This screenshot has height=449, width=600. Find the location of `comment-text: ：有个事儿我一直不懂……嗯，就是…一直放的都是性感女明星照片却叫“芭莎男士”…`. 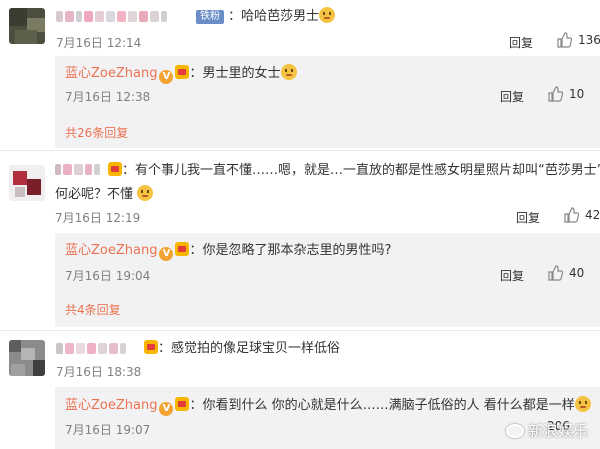

comment-text: ：有个事儿我一直不懂……嗯，就是…一直放的都是性感女明星照片却叫“芭莎男士”… is located at coordinates (353, 171).